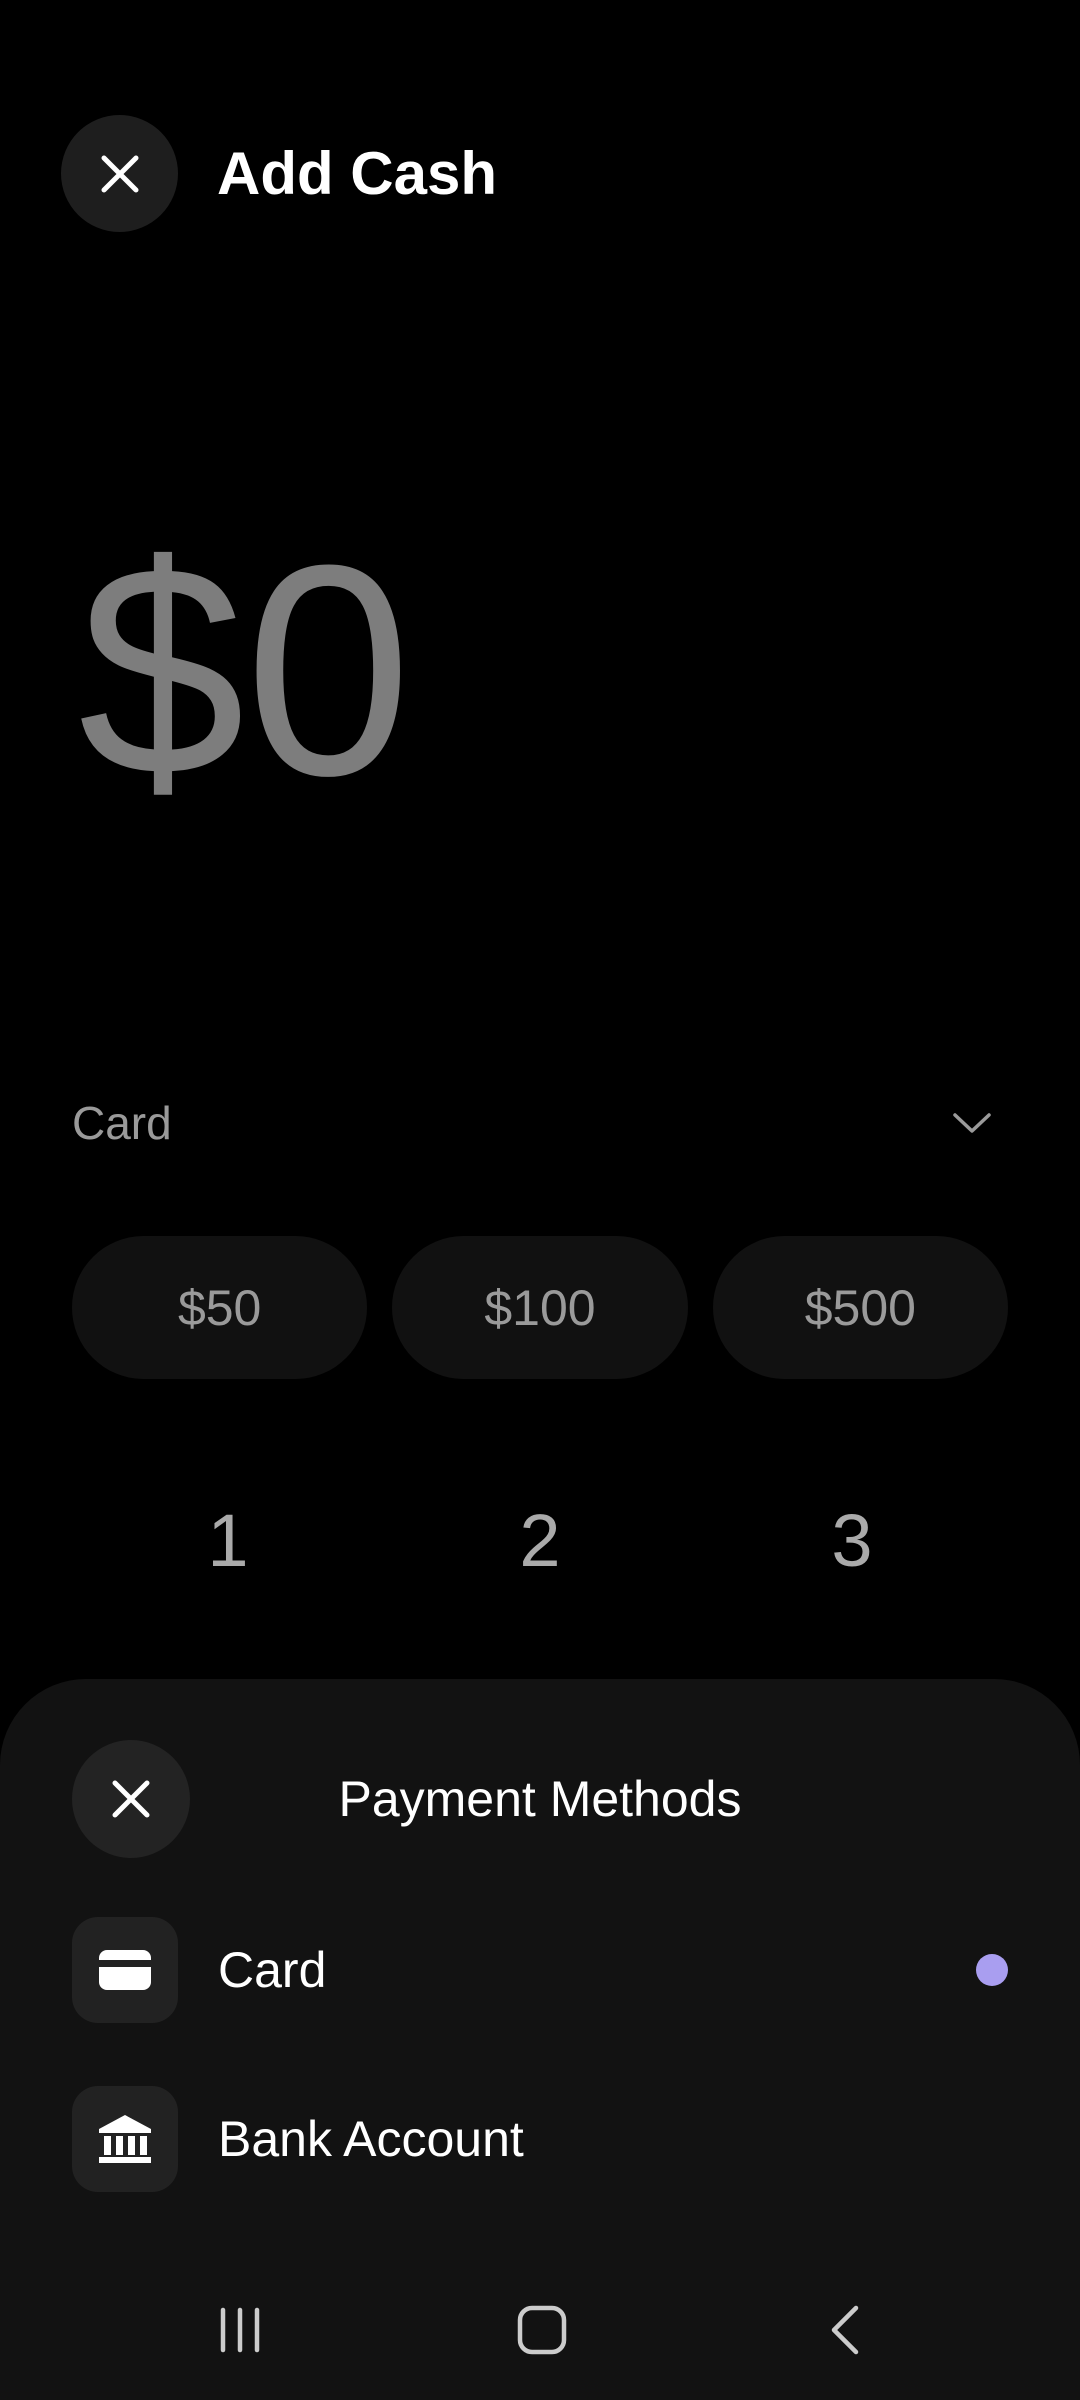 The height and width of the screenshot is (2400, 1080). What do you see at coordinates (540, 1970) in the screenshot?
I see `payment-option-card: Card` at bounding box center [540, 1970].